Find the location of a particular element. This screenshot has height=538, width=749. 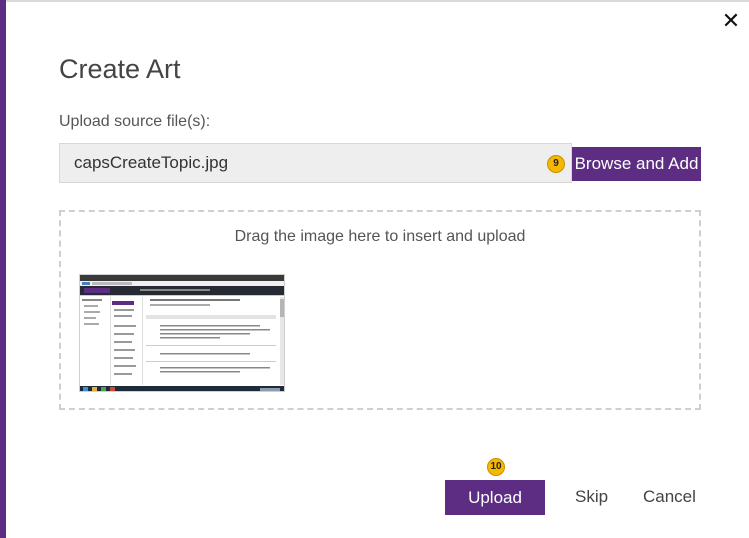

upload-source-label: Upload source file(s): is located at coordinates (135, 121).